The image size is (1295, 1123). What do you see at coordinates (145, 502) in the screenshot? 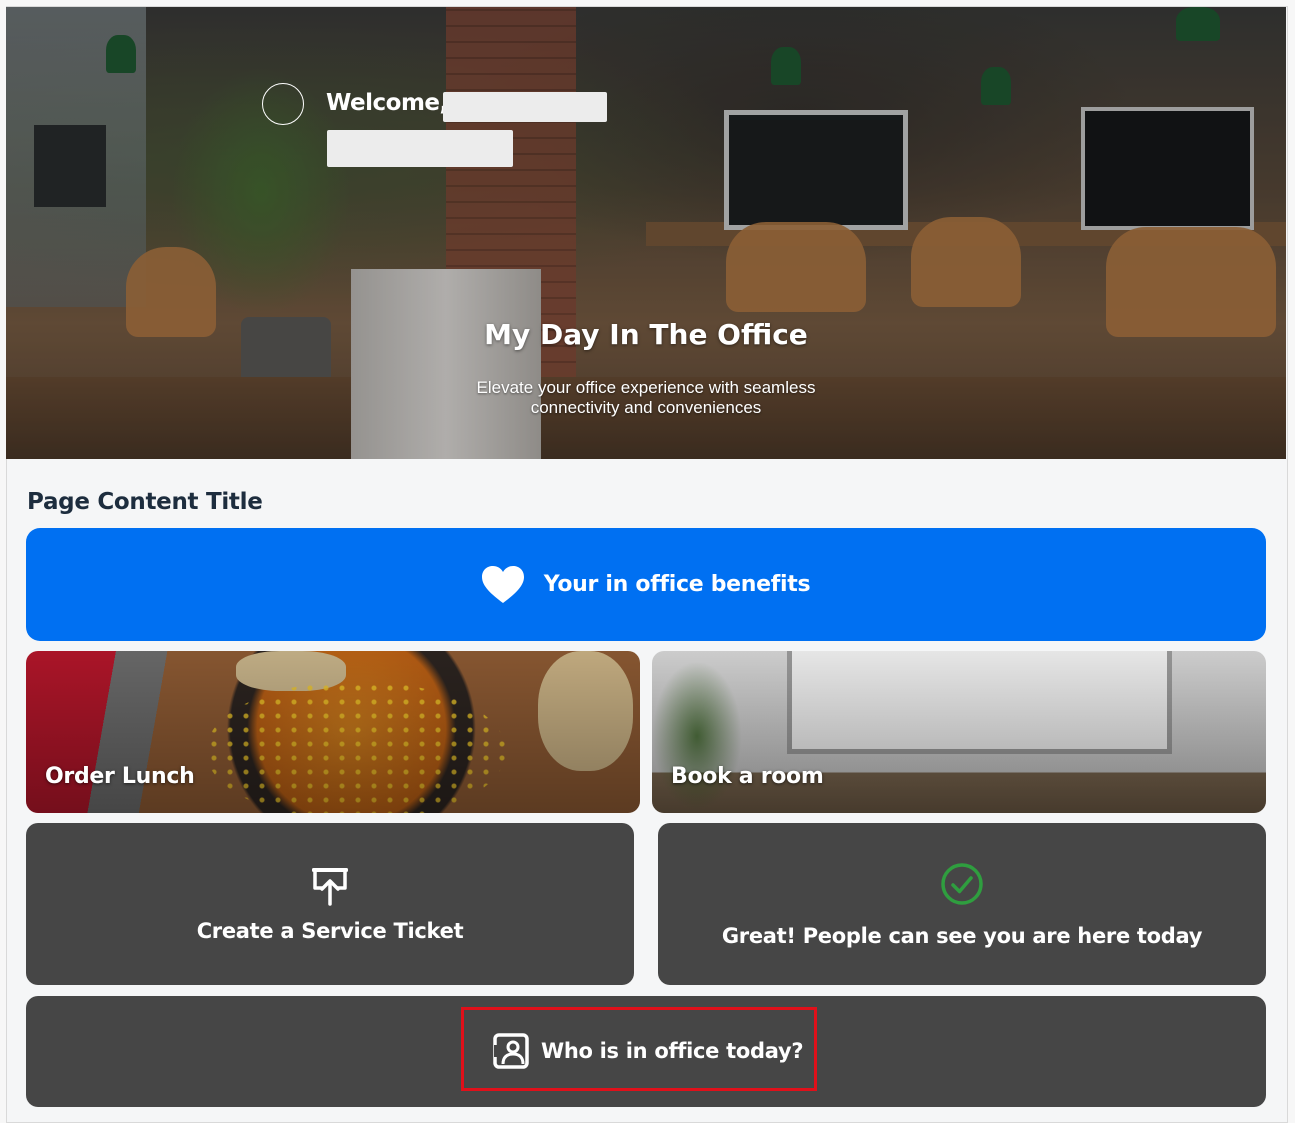
I see `page-title: Page Content Title` at bounding box center [145, 502].